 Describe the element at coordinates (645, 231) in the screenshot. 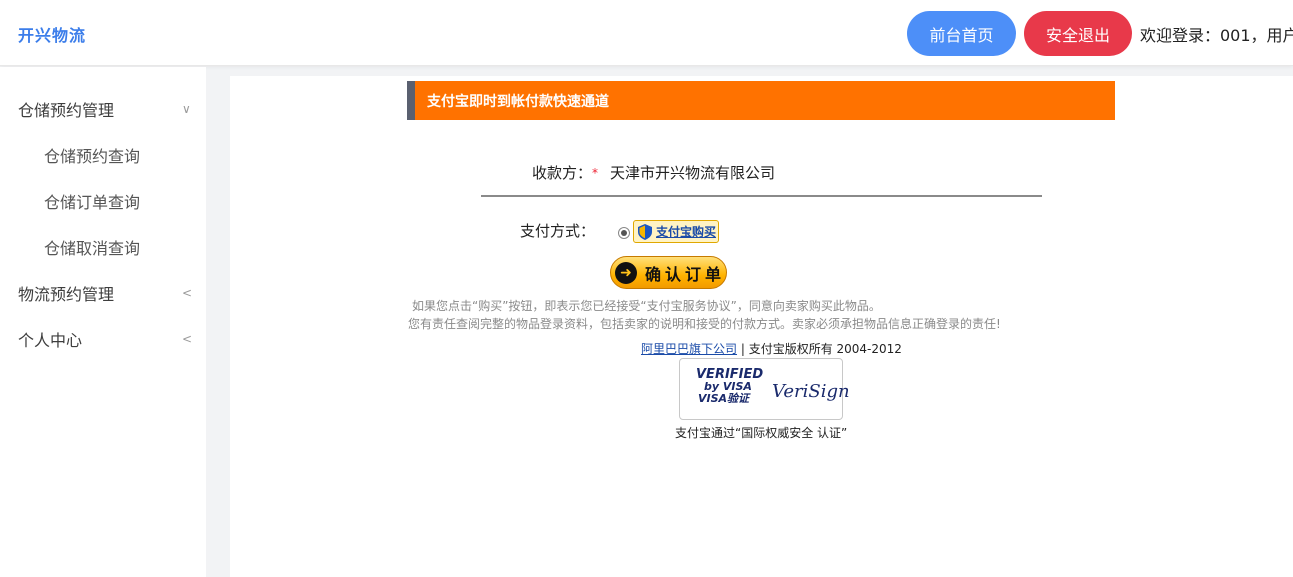

I see `shield-icon` at that location.